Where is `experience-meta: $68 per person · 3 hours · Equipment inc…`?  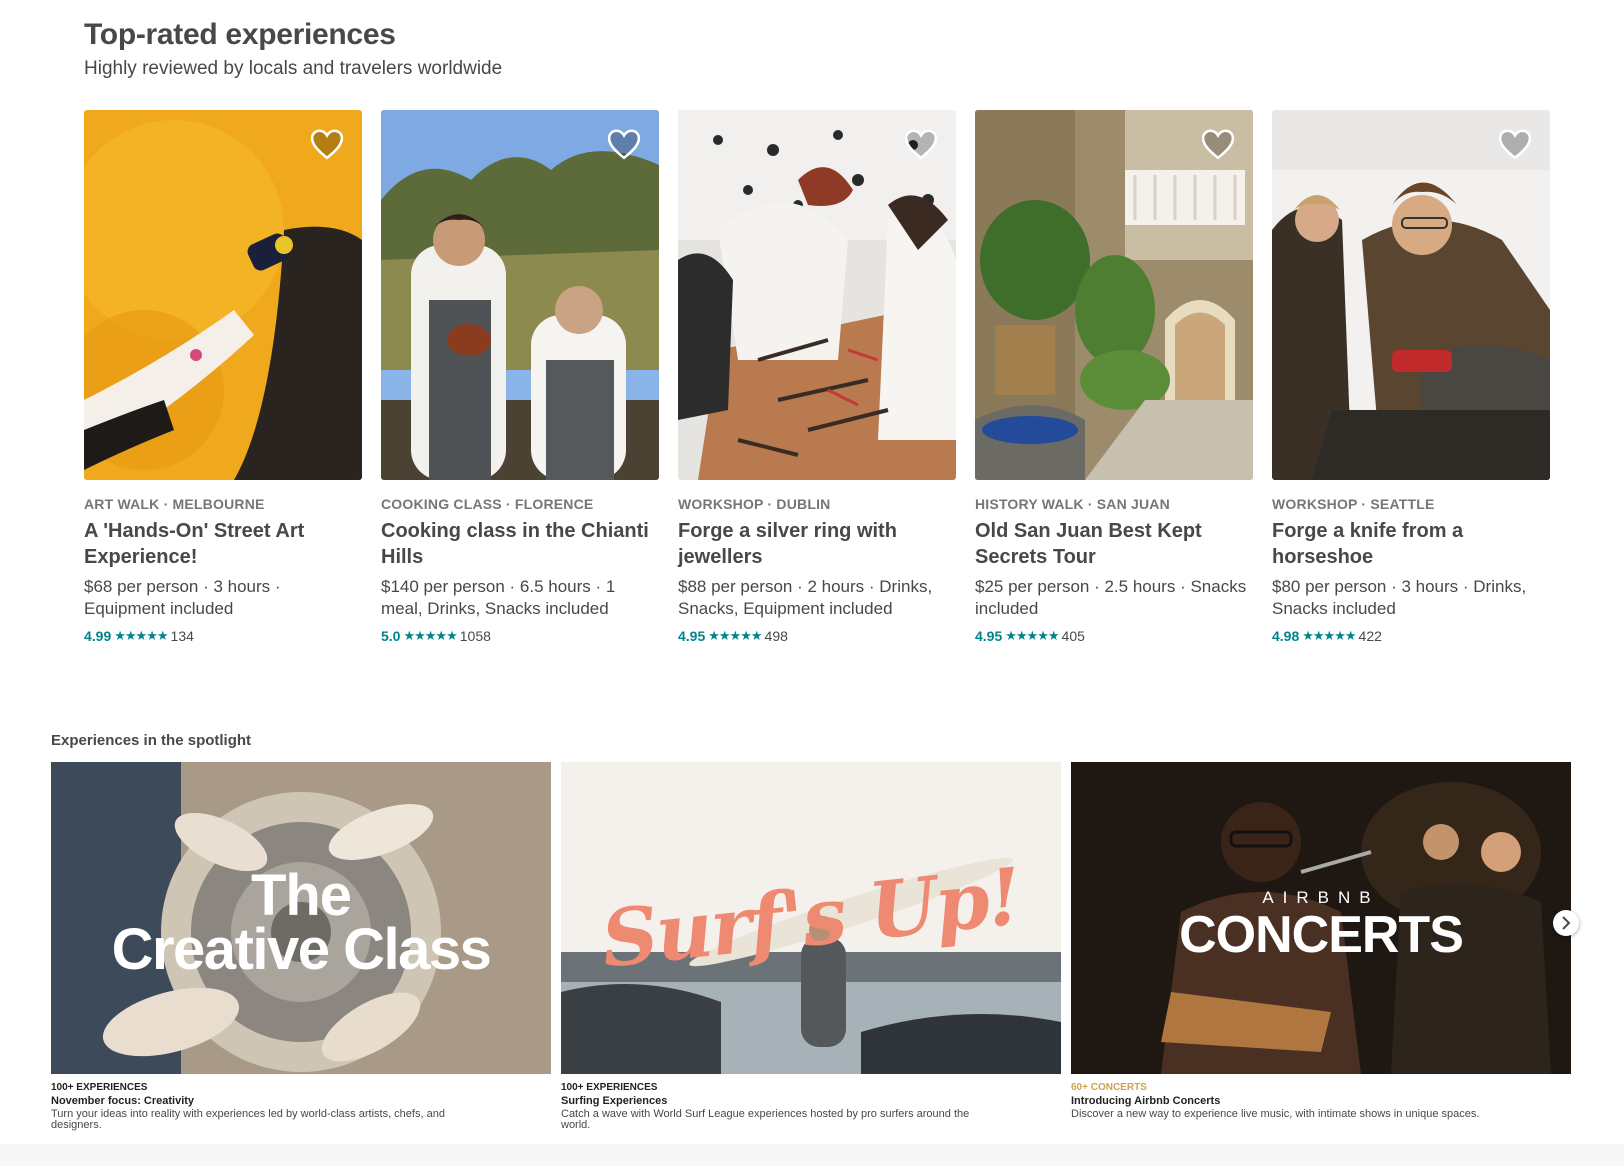
experience-meta: $68 per person · 3 hours · Equipment inc… is located at coordinates (182, 597).